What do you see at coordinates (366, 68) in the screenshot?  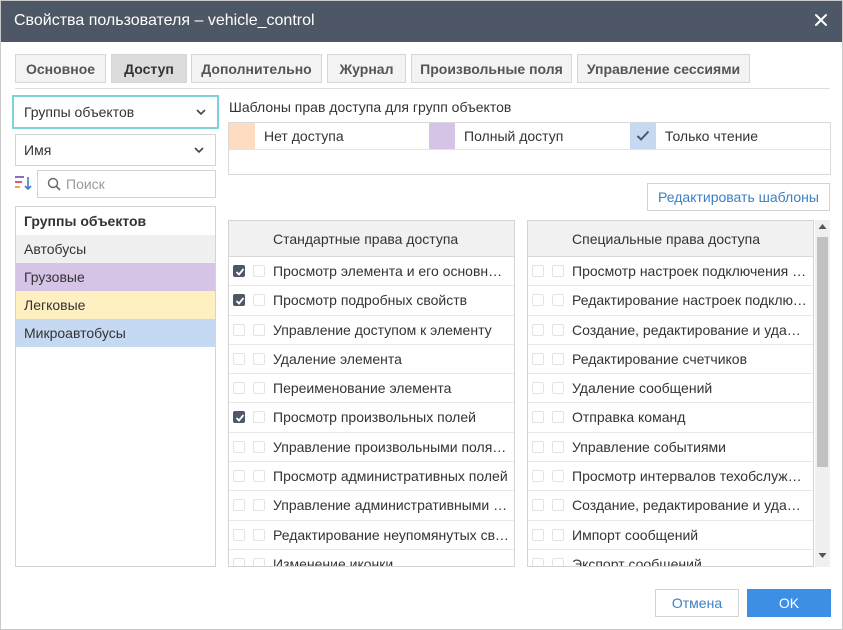 I see `tab-log: Журнал` at bounding box center [366, 68].